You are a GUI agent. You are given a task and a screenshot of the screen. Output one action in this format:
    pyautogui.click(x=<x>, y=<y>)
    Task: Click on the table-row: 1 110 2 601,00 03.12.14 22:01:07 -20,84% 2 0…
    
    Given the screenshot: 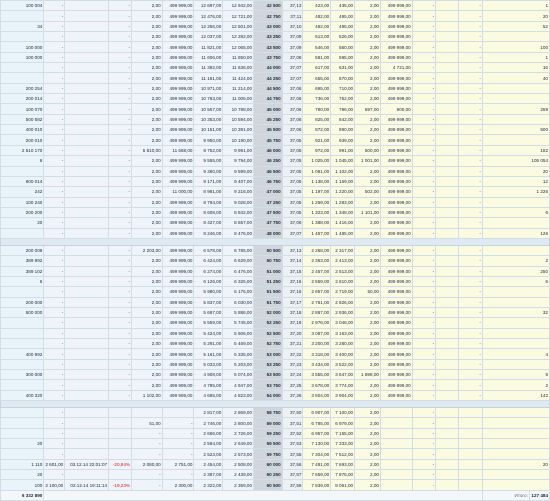 What is the action you would take?
    pyautogui.click(x=275, y=464)
    